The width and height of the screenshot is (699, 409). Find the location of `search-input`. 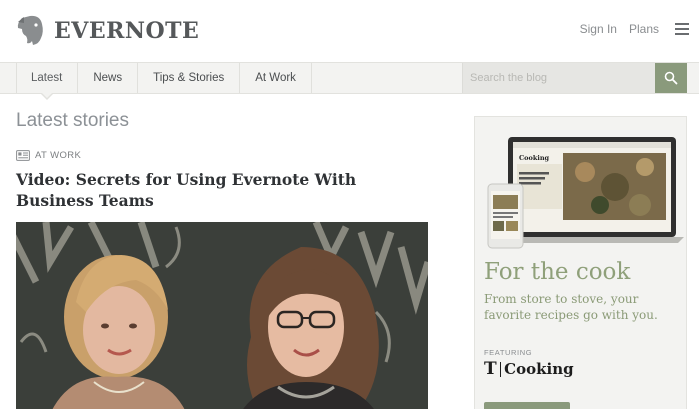

search-input is located at coordinates (559, 78).